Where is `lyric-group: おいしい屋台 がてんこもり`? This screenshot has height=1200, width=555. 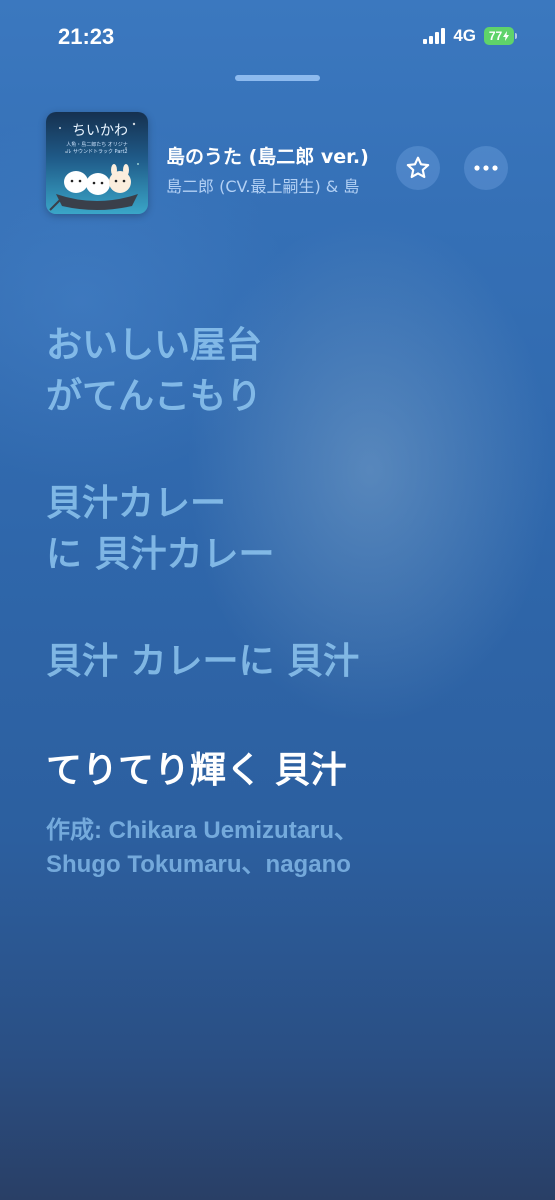
lyric-group: おいしい屋台 がてんこもり is located at coordinates (286, 371).